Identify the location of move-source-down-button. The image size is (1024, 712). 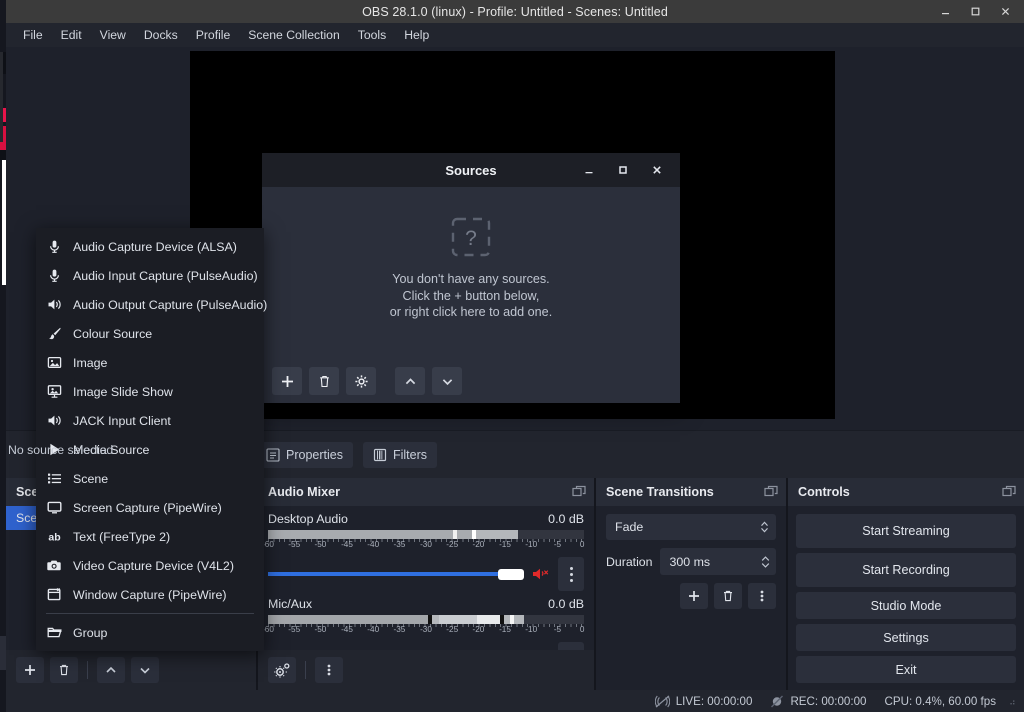
(447, 381).